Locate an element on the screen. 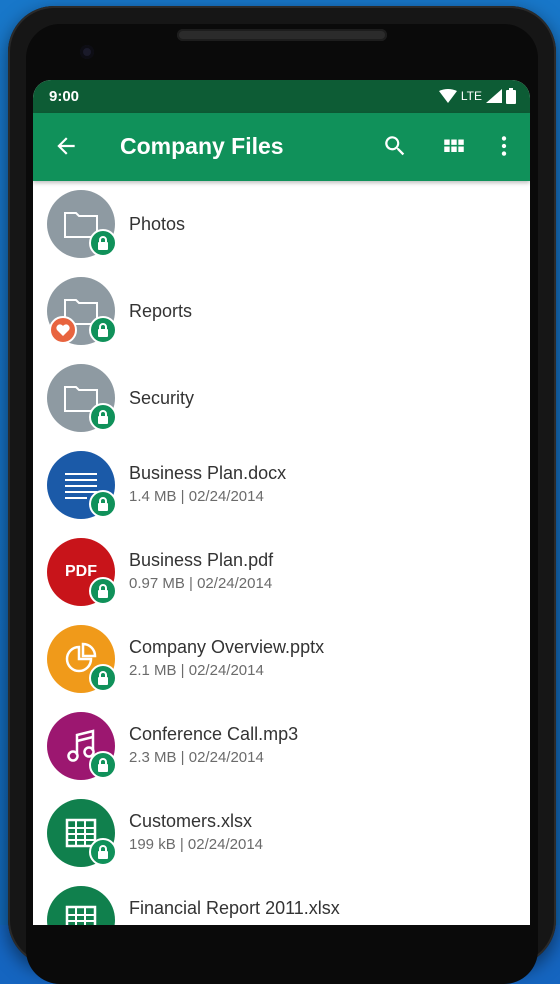  wifi-icon is located at coordinates (447, 96).